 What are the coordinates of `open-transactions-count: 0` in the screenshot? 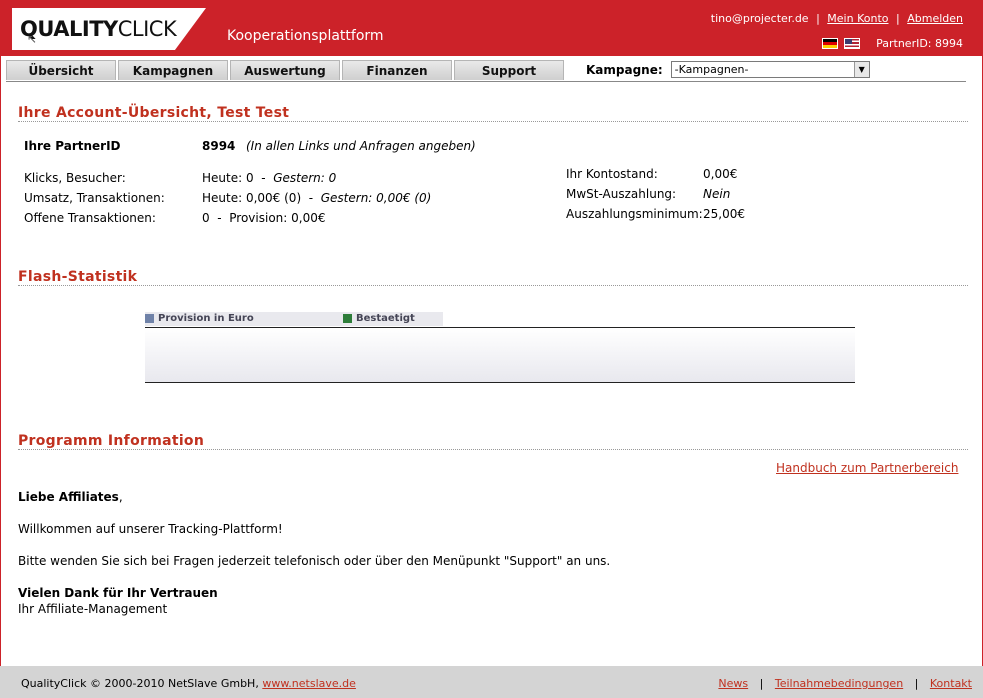 It's located at (206, 218).